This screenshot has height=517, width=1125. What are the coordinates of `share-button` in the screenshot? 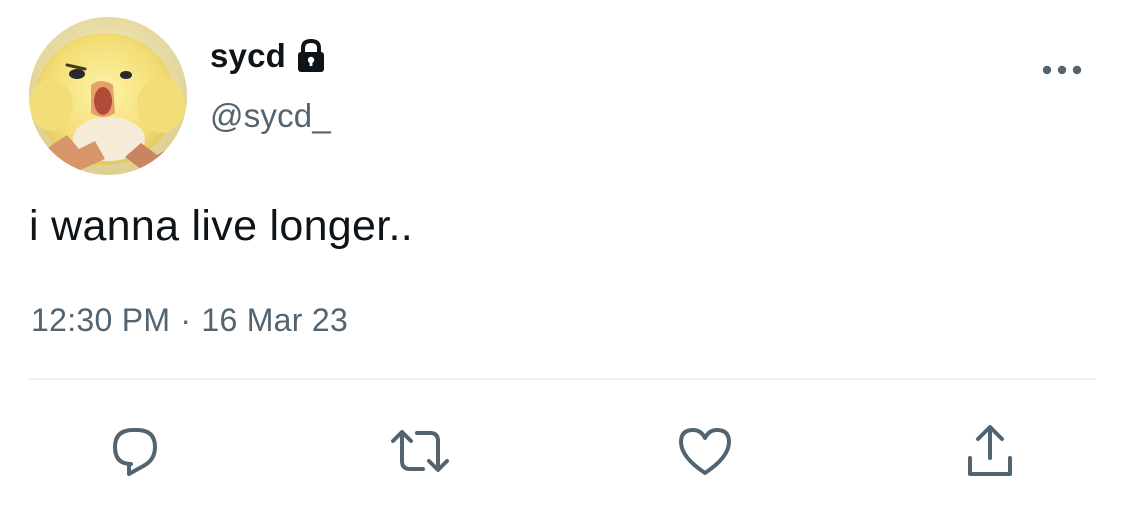 It's located at (990, 451).